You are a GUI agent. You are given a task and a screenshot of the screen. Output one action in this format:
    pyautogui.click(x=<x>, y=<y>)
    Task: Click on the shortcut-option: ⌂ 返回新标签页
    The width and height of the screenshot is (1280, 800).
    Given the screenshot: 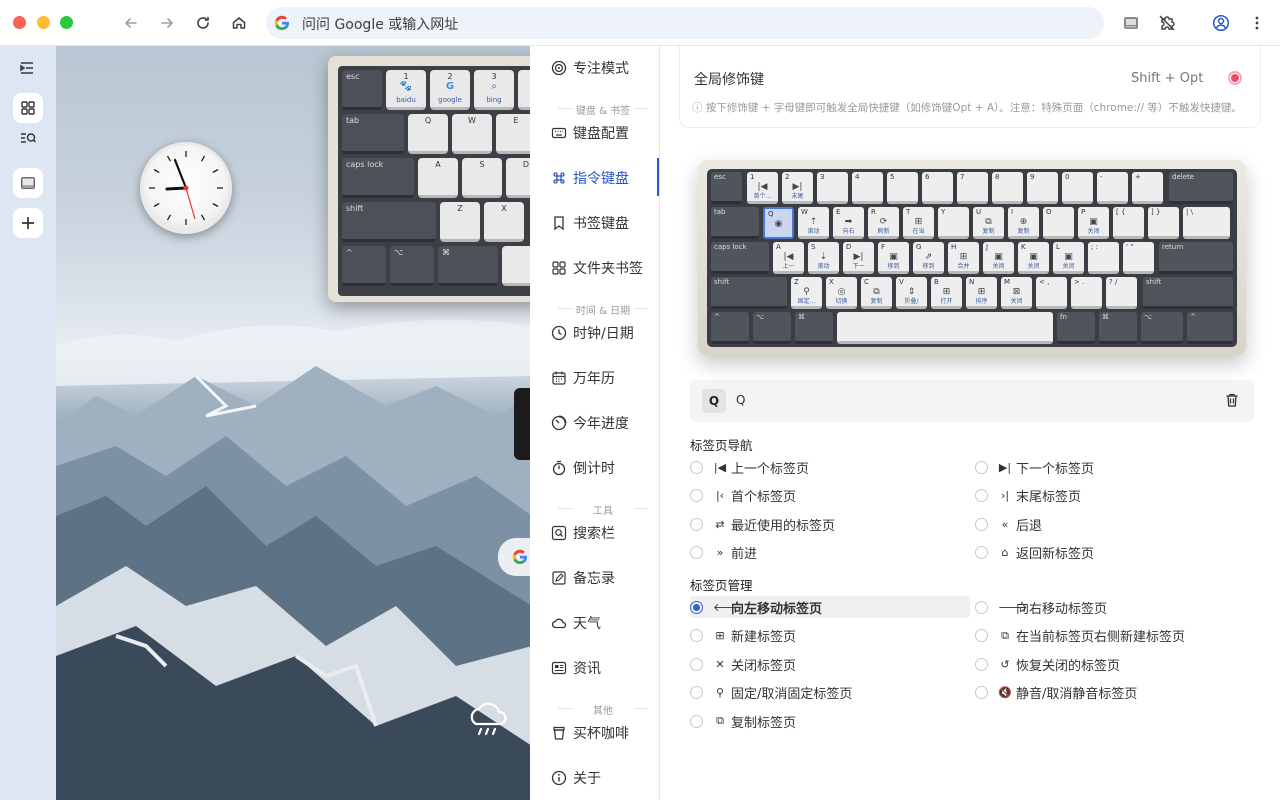 What is the action you would take?
    pyautogui.click(x=1115, y=553)
    